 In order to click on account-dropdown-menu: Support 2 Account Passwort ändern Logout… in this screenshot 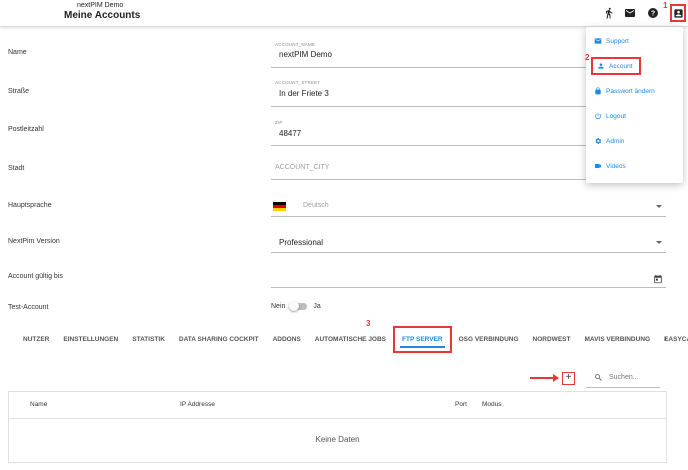, I will do `click(634, 105)`.